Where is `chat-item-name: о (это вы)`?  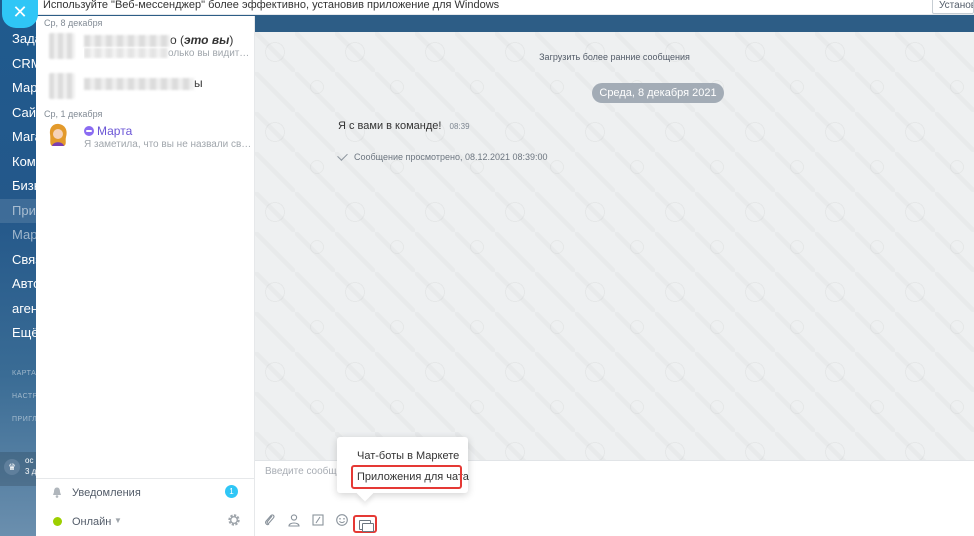 chat-item-name: о (это вы) is located at coordinates (158, 40).